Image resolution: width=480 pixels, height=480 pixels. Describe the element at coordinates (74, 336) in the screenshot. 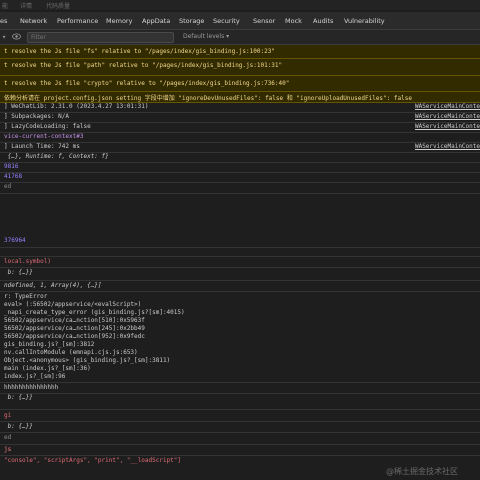

I see `console-message: 56502/appservice/ca…nction[952]:0x9fedc` at that location.